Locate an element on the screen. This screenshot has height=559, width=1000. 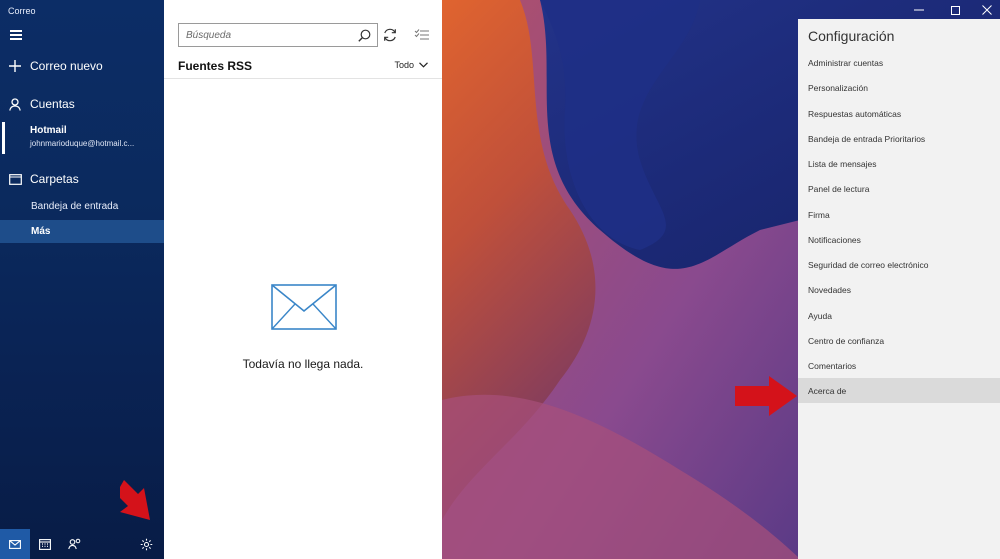
settings-item-feedback: Comentarios is located at coordinates (899, 365).